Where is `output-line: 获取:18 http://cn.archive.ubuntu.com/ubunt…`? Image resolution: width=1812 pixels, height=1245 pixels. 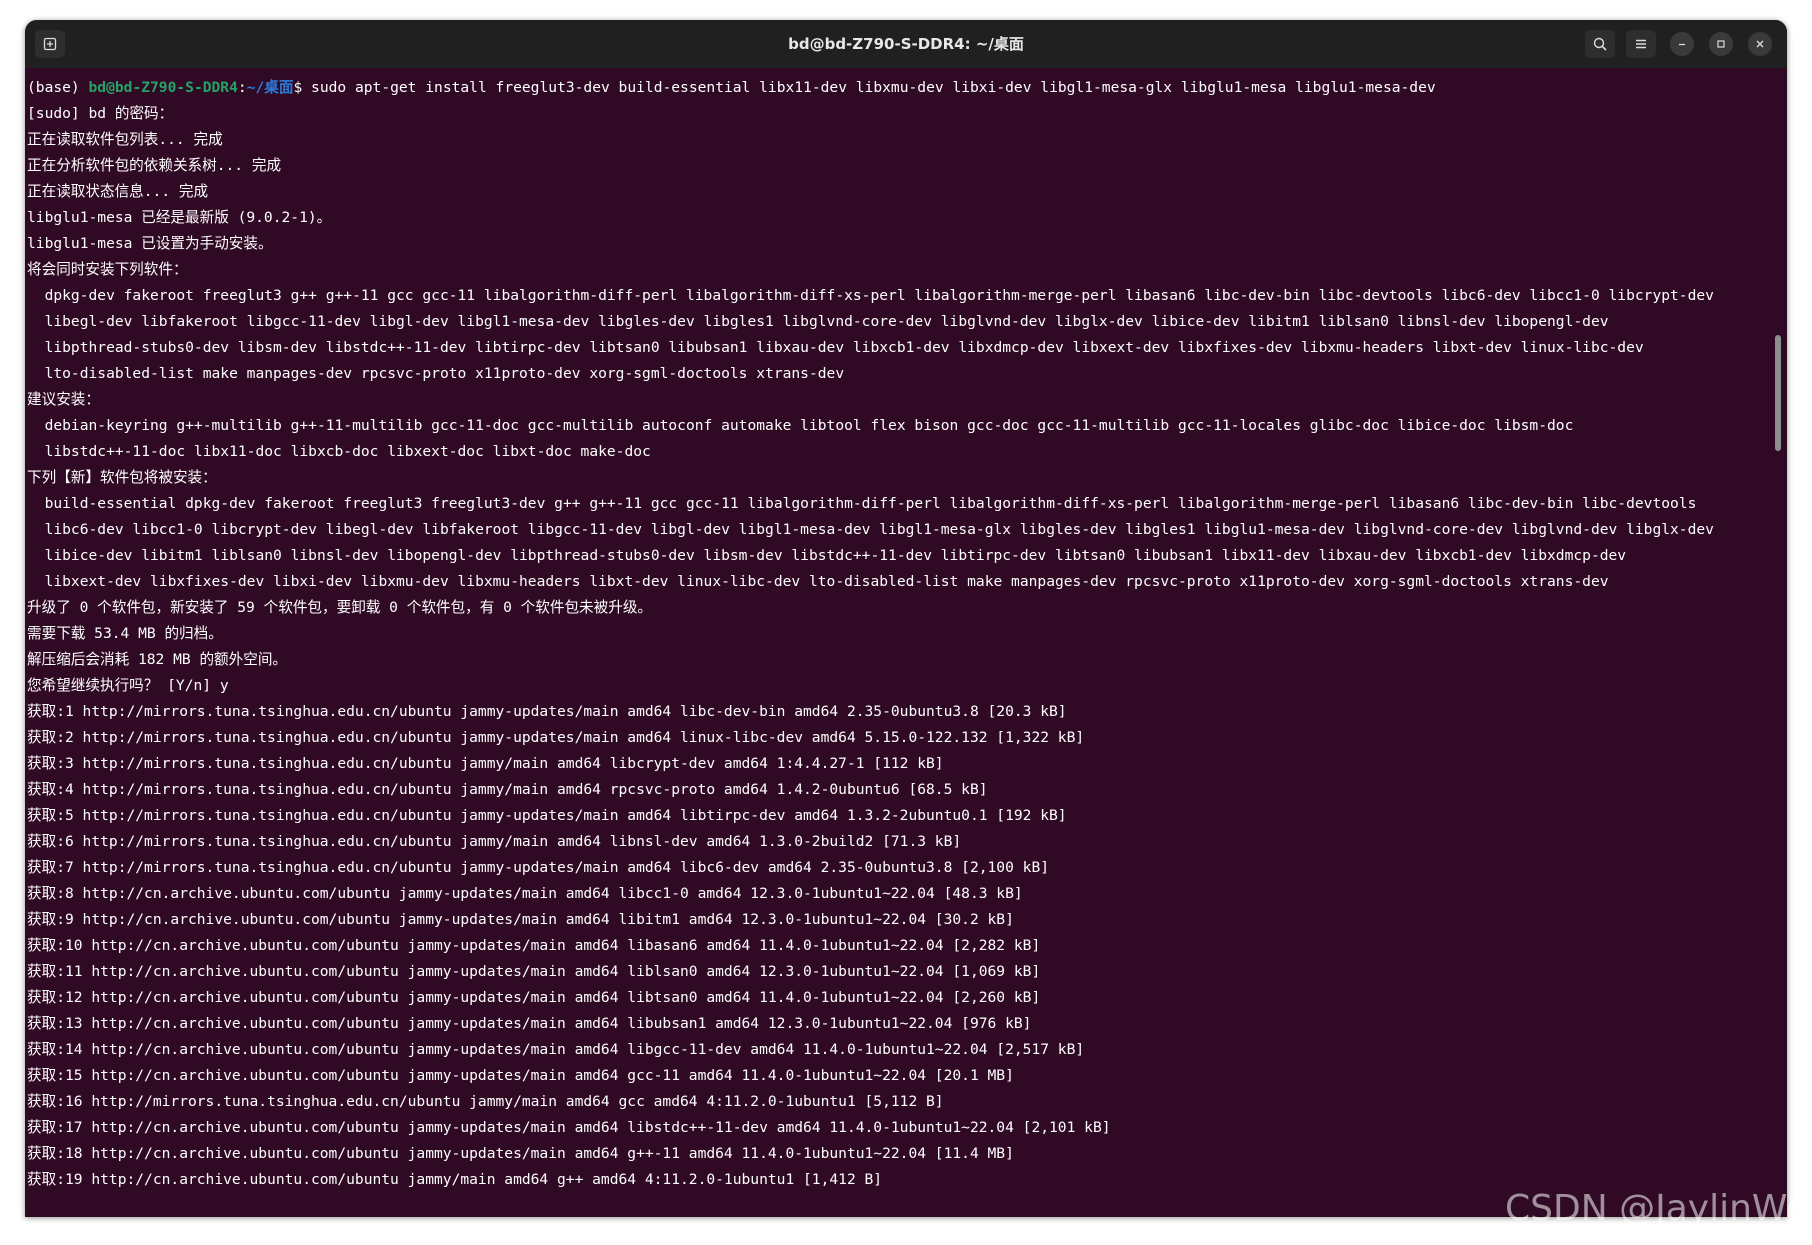
output-line: 获取:18 http://cn.archive.ubuntu.com/ubunt… is located at coordinates (520, 1153).